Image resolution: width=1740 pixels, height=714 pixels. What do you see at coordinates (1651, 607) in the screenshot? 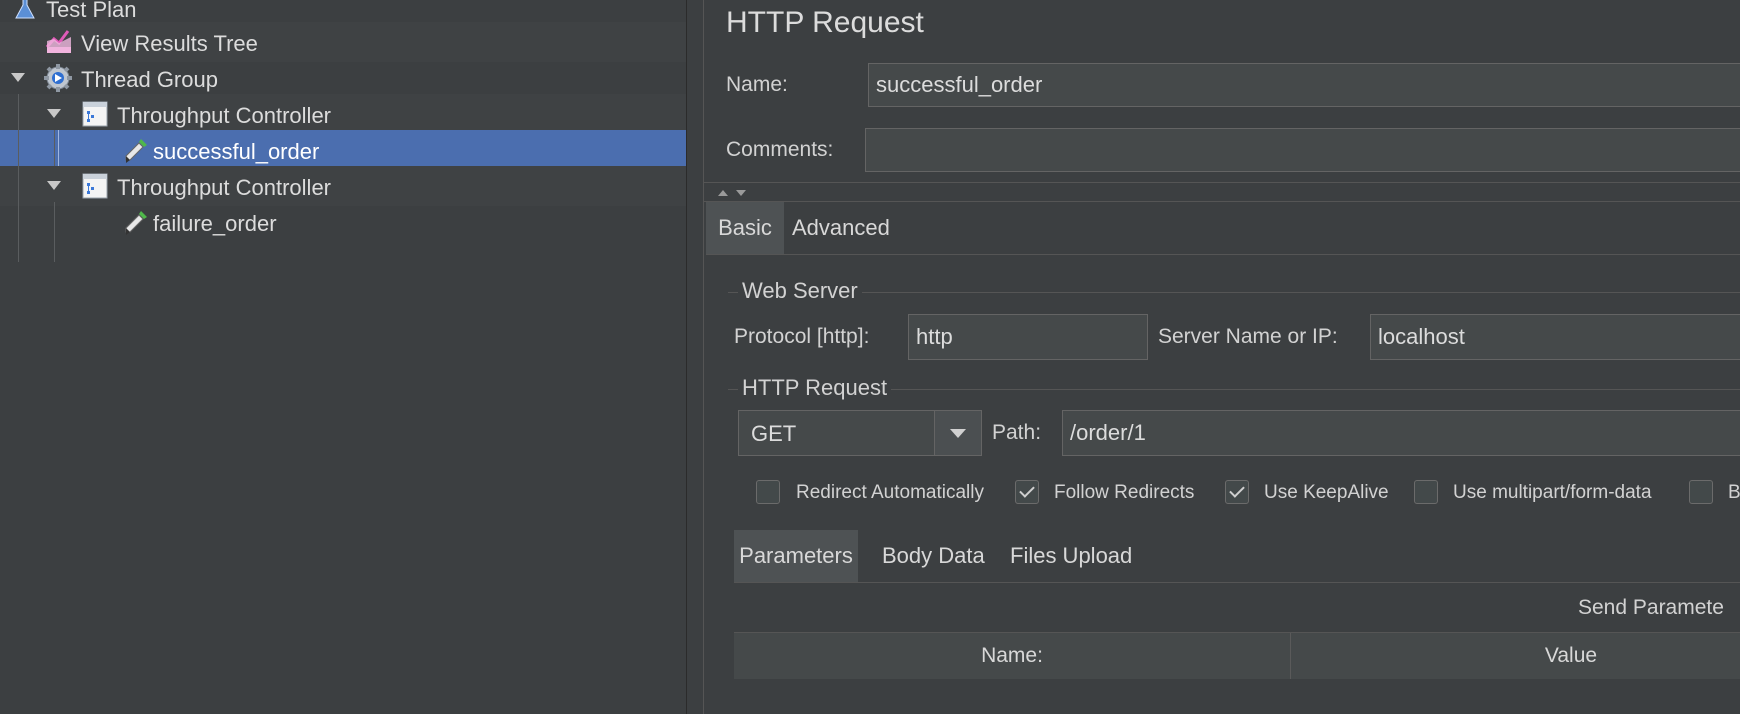
I see `send-parameters-label: Send Paramete` at bounding box center [1651, 607].